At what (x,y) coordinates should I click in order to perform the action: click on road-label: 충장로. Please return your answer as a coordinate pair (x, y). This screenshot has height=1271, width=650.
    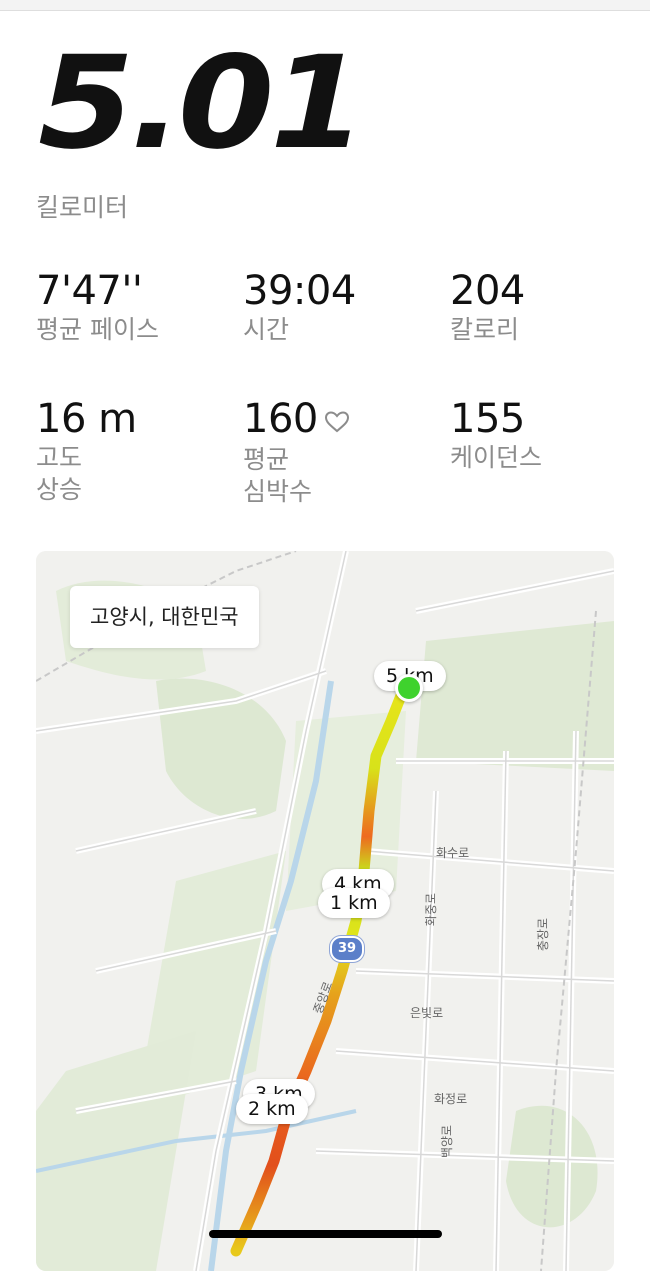
    Looking at the image, I should click on (543, 934).